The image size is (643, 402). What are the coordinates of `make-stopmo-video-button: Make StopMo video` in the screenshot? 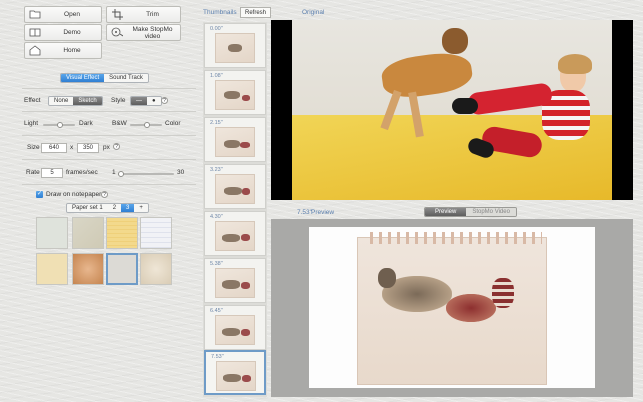 It's located at (143, 32).